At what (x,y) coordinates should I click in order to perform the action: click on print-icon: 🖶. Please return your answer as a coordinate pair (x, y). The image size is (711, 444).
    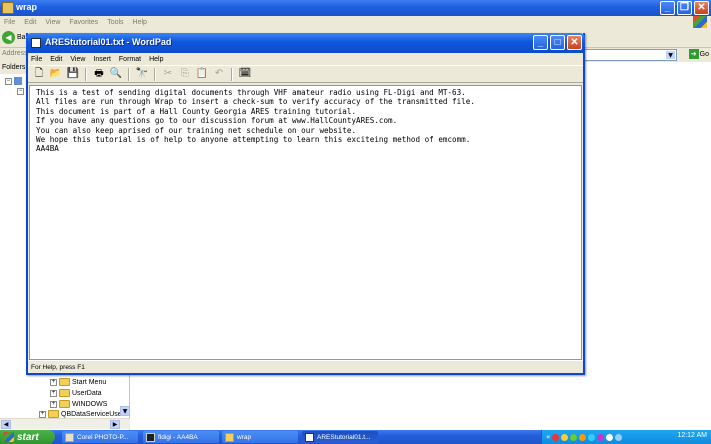
    Looking at the image, I should click on (99, 74).